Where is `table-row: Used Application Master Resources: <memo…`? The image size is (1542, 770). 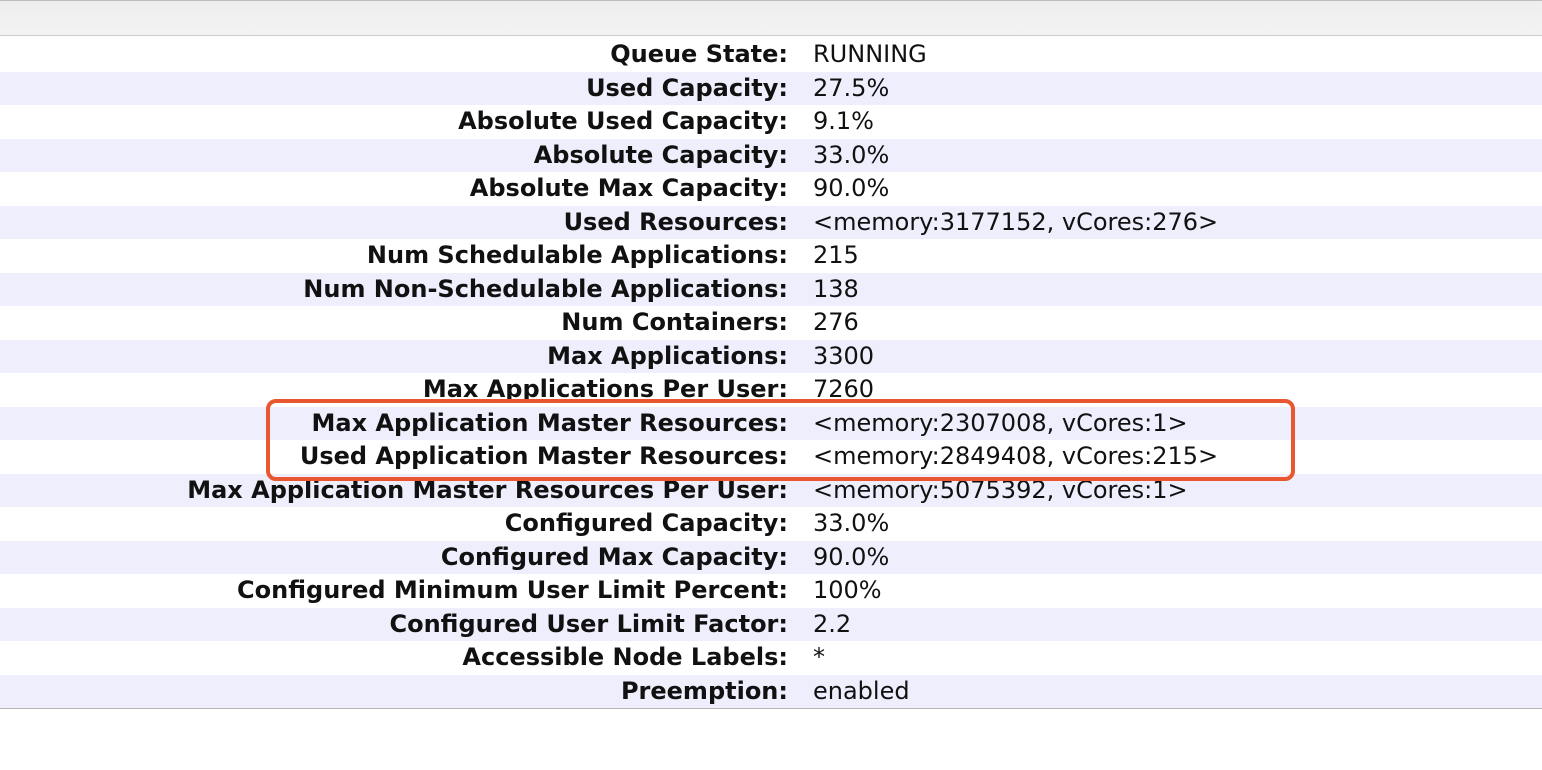
table-row: Used Application Master Resources: <memo… is located at coordinates (771, 457).